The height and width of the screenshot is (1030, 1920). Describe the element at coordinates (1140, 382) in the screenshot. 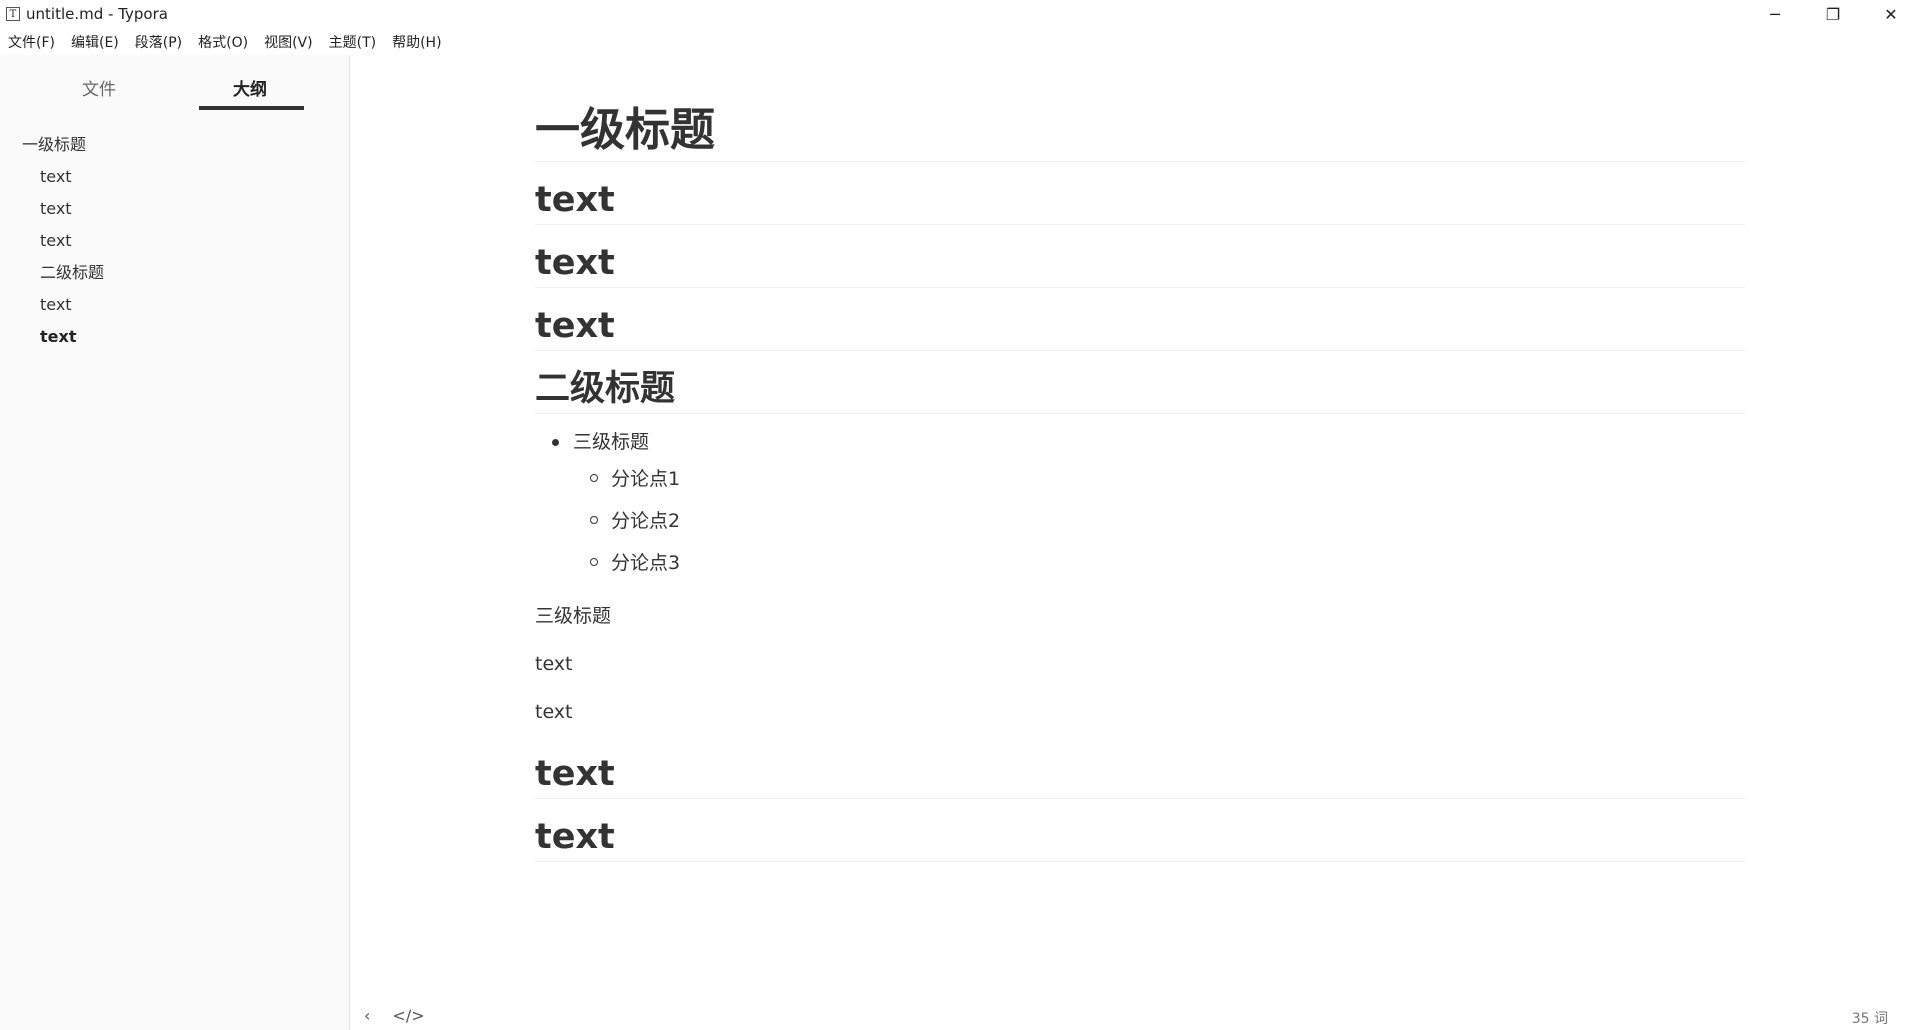

I see `heading-2: 二级标题` at that location.